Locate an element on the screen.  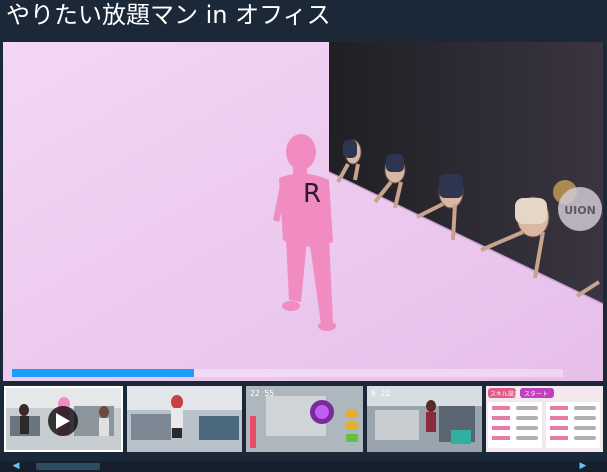
thumbnail-image: 6 22 is located at coordinates (424, 419).